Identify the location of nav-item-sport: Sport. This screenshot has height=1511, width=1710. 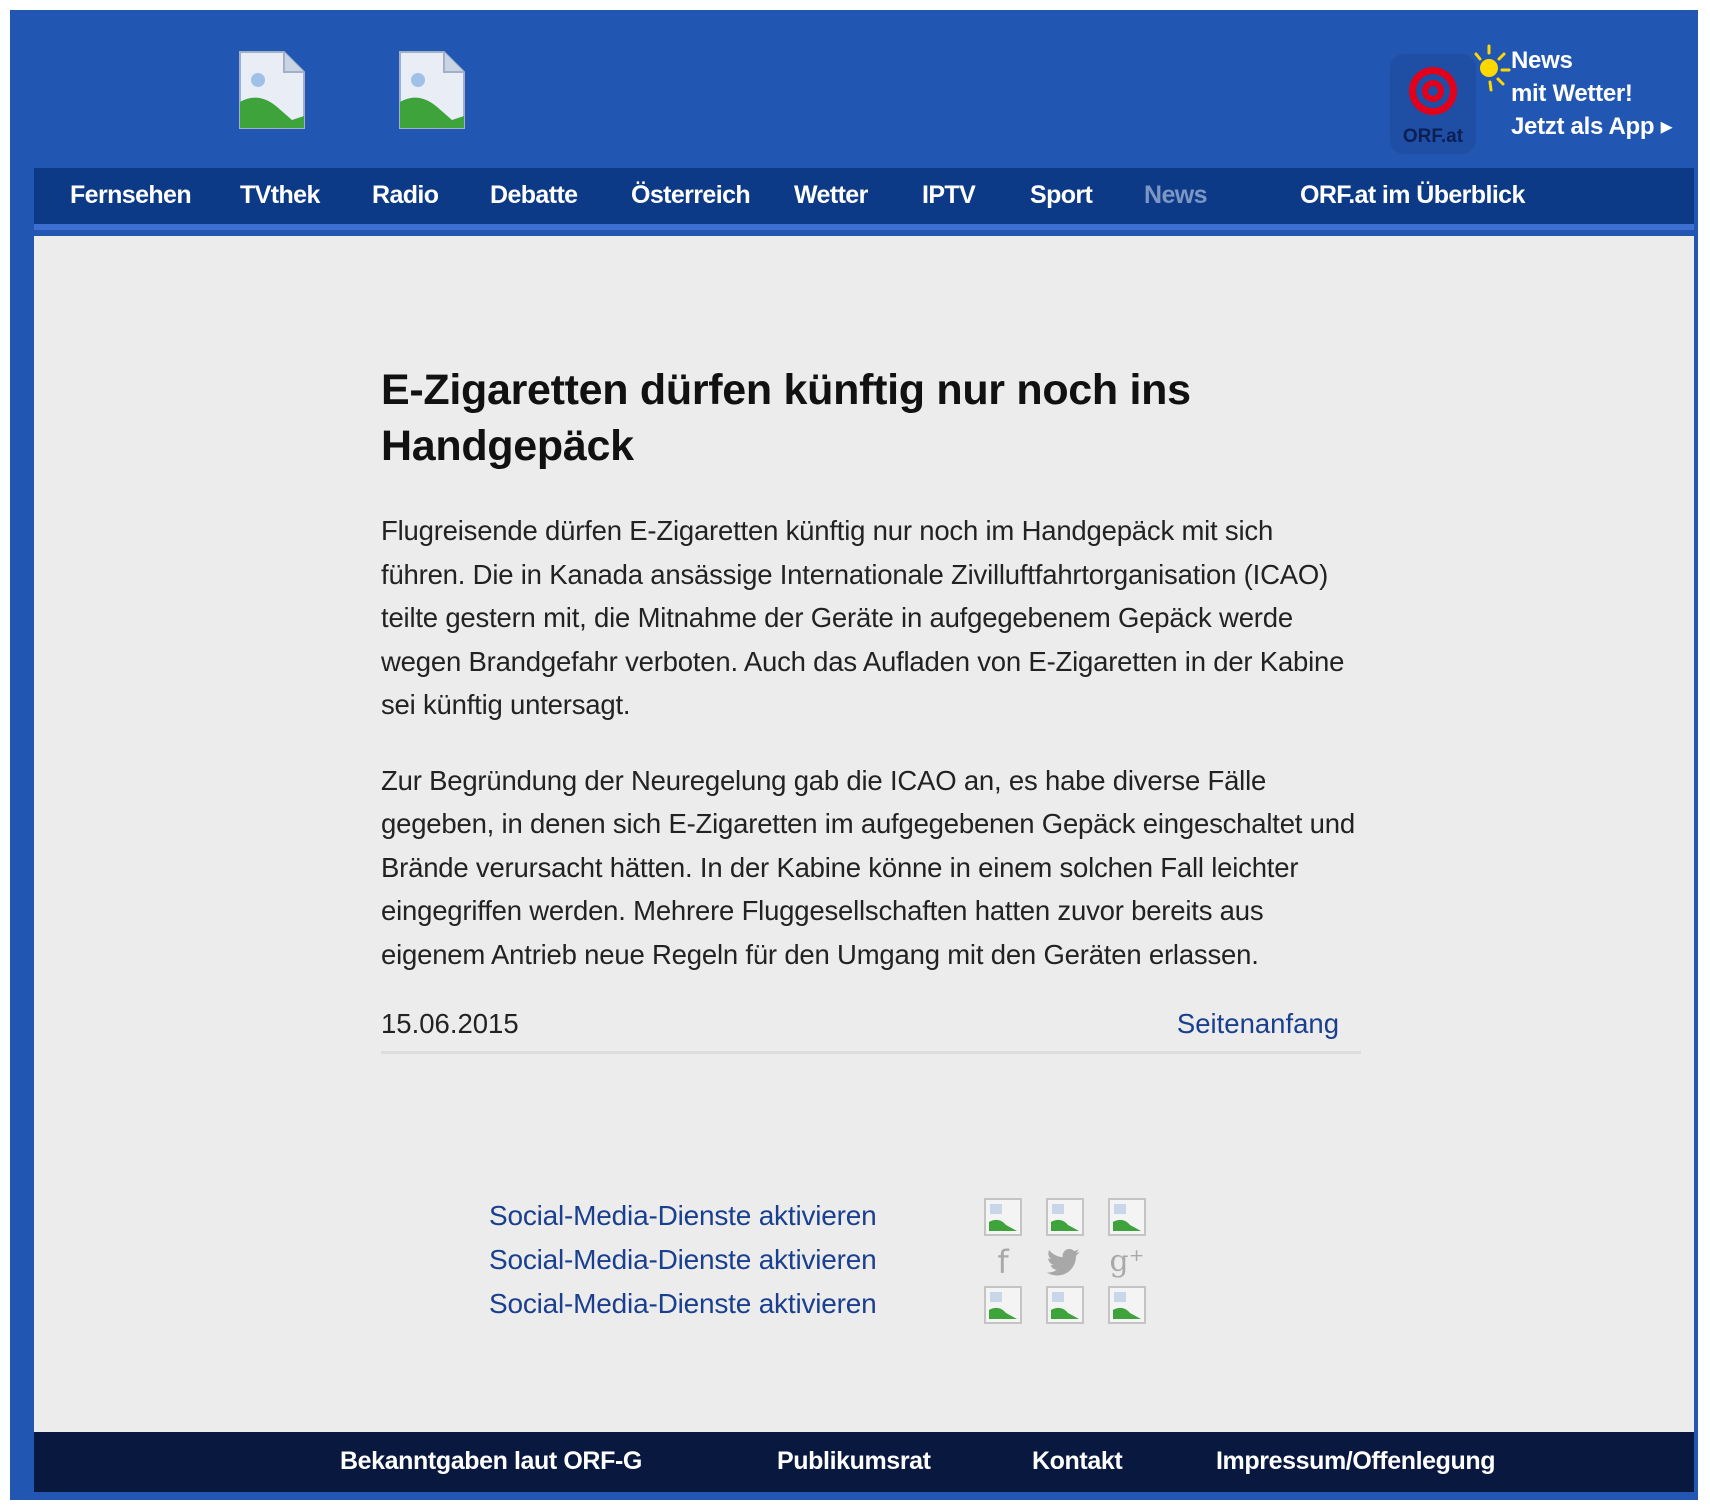
(1061, 195).